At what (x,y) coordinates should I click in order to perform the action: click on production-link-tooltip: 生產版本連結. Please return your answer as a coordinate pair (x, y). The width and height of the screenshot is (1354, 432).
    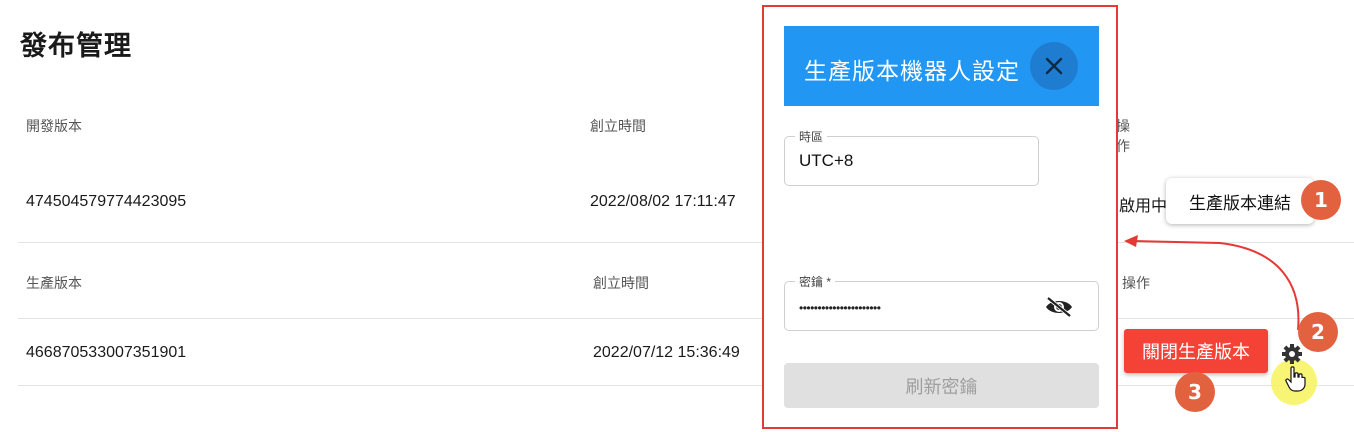
    Looking at the image, I should click on (1240, 201).